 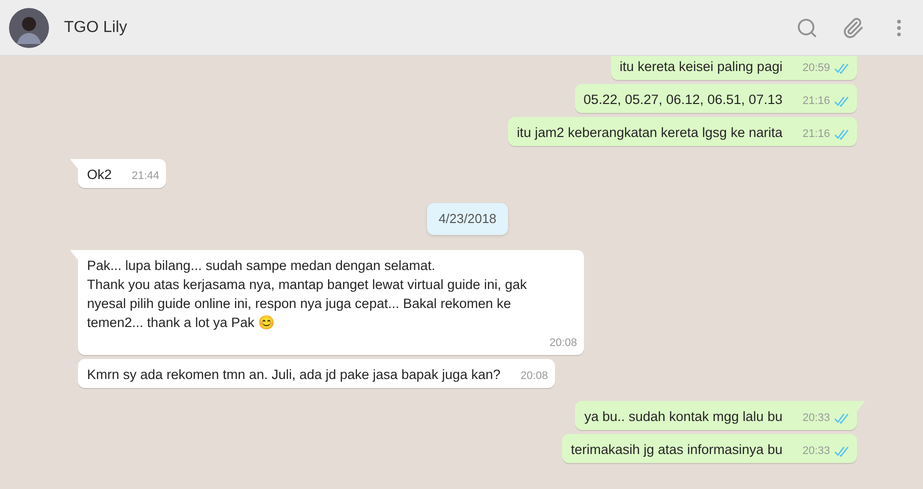 I want to click on message-time: 20:59, so click(x=816, y=68).